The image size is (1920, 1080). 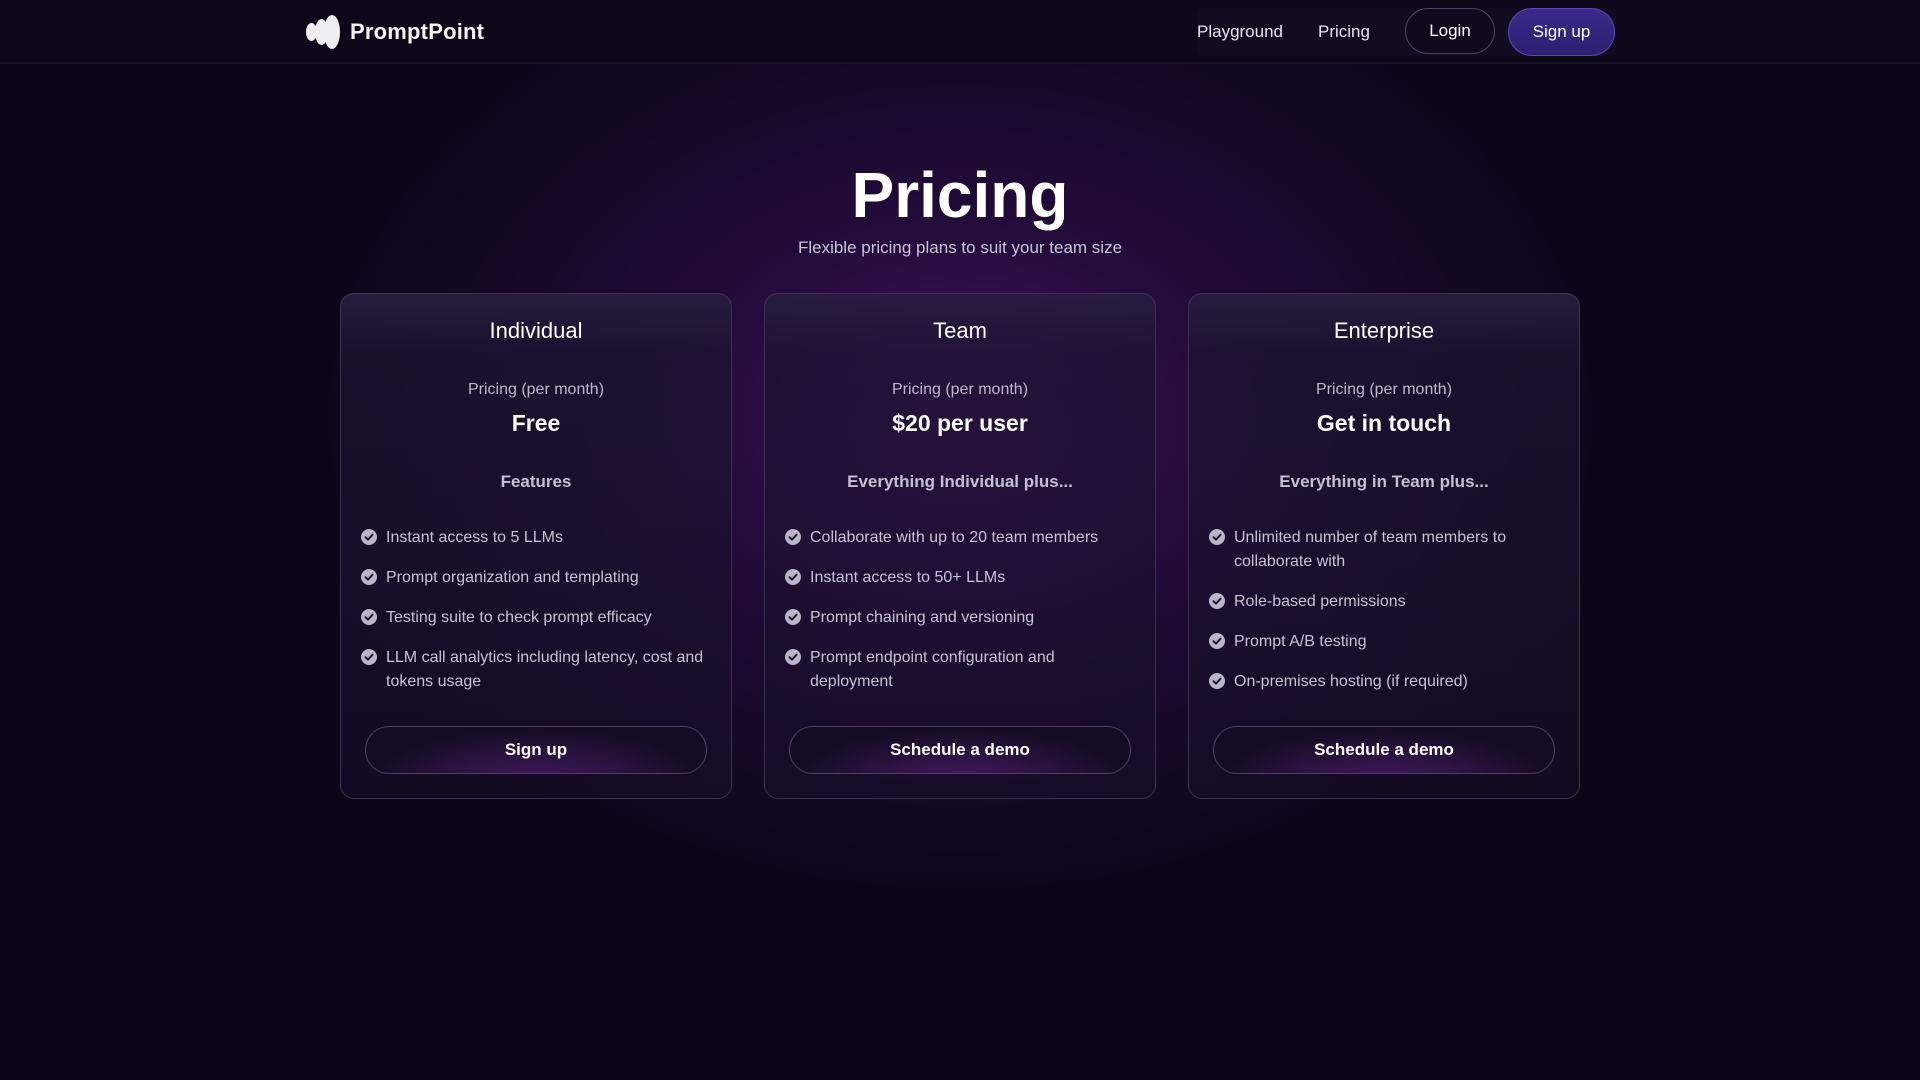 I want to click on feature-item: Instant access to 50+ LLMs, so click(x=963, y=578).